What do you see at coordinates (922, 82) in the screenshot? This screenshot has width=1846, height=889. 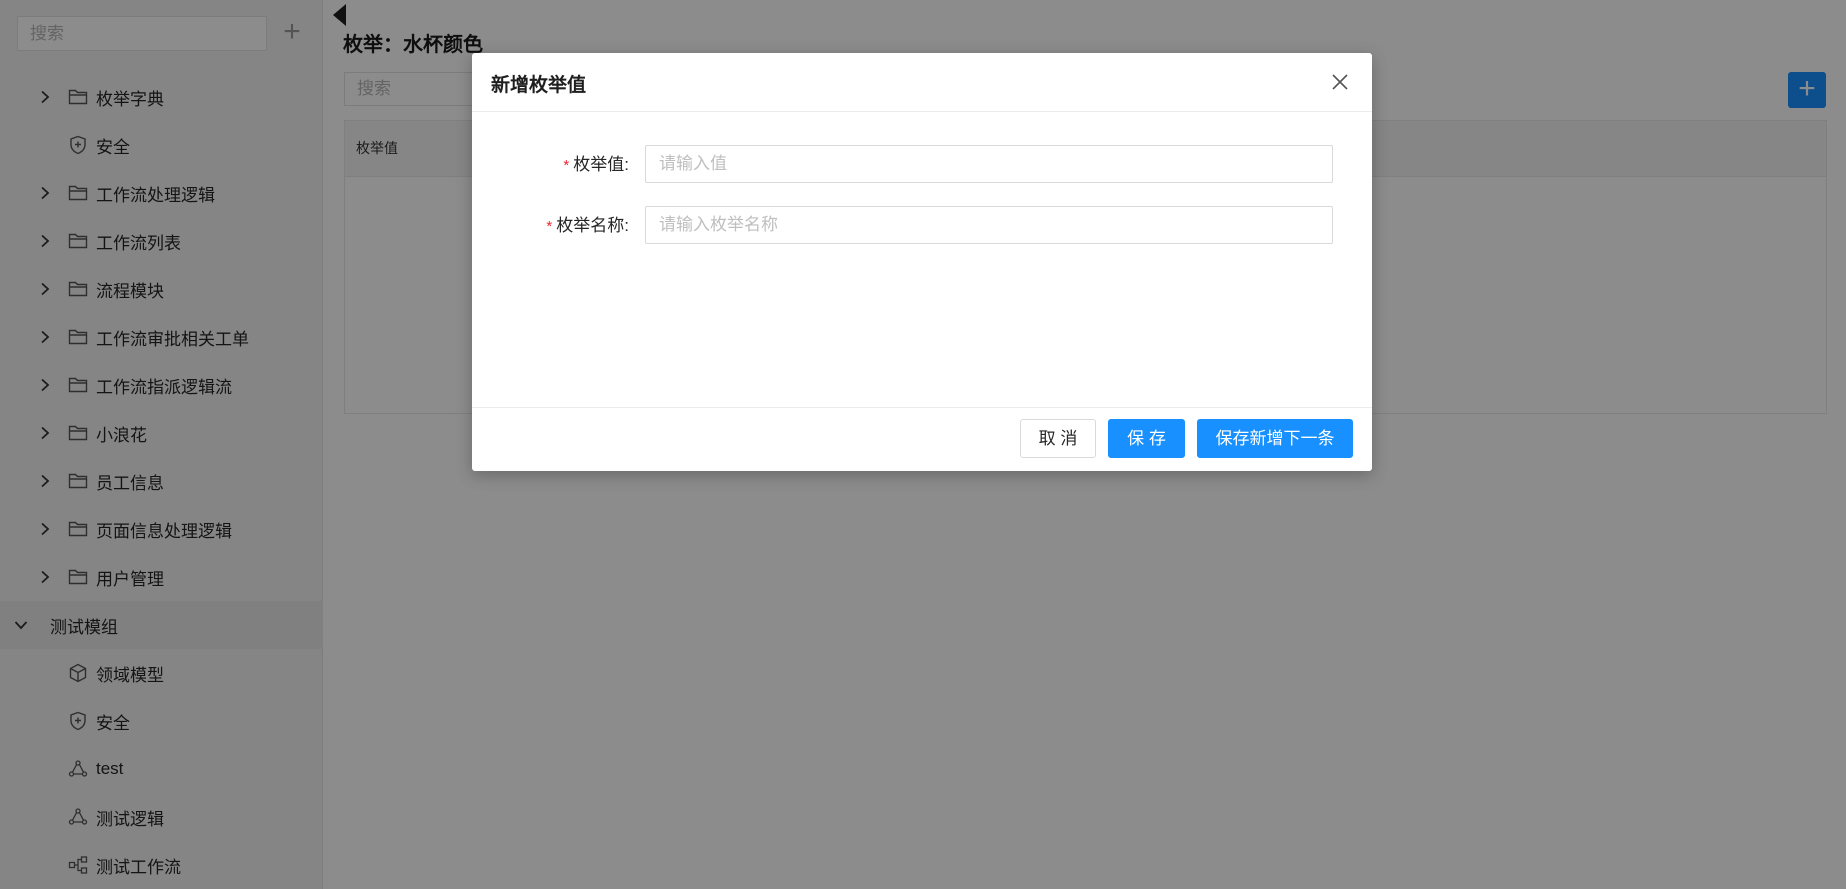 I see `dialog-header: 新增枚举值` at bounding box center [922, 82].